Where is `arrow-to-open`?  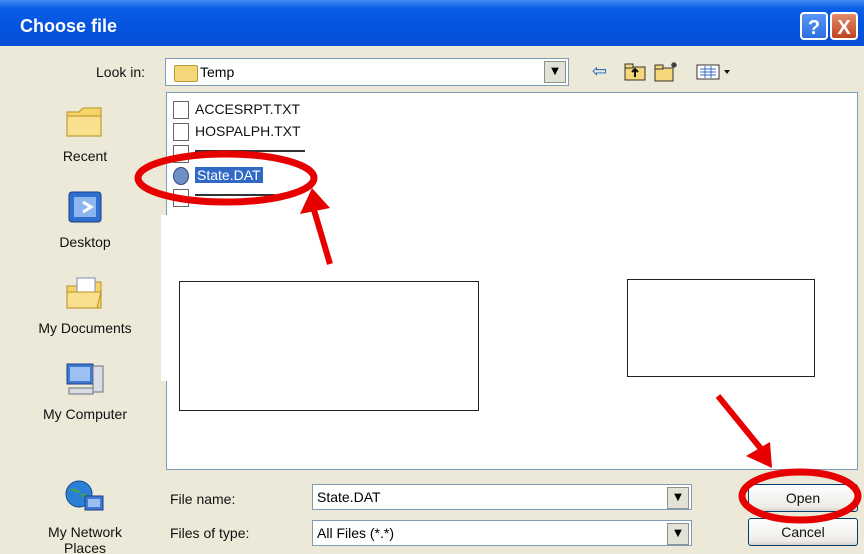
arrow-to-open is located at coordinates (740, 423).